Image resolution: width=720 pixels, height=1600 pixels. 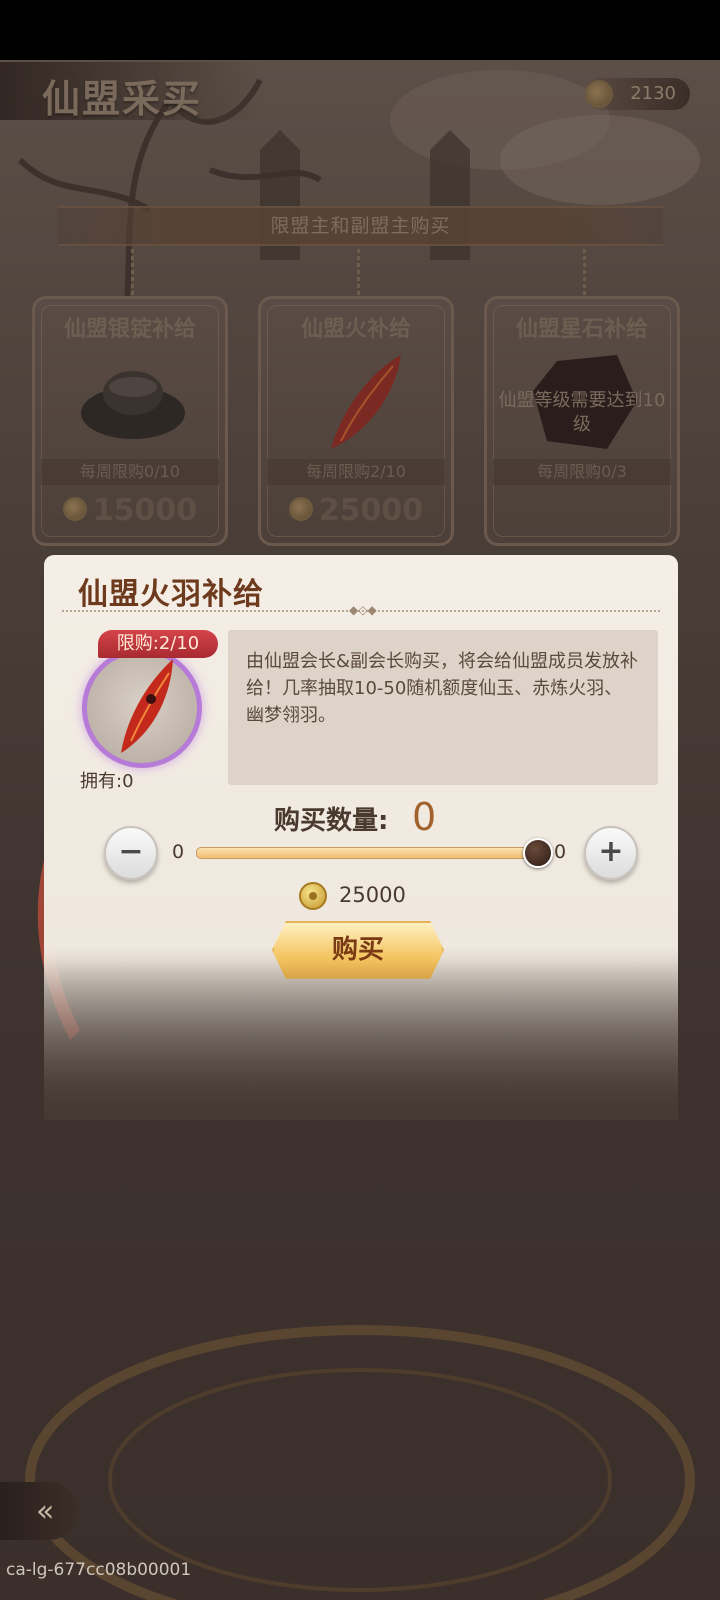 What do you see at coordinates (129, 329) in the screenshot?
I see `card-title: 仙盟银锭补给` at bounding box center [129, 329].